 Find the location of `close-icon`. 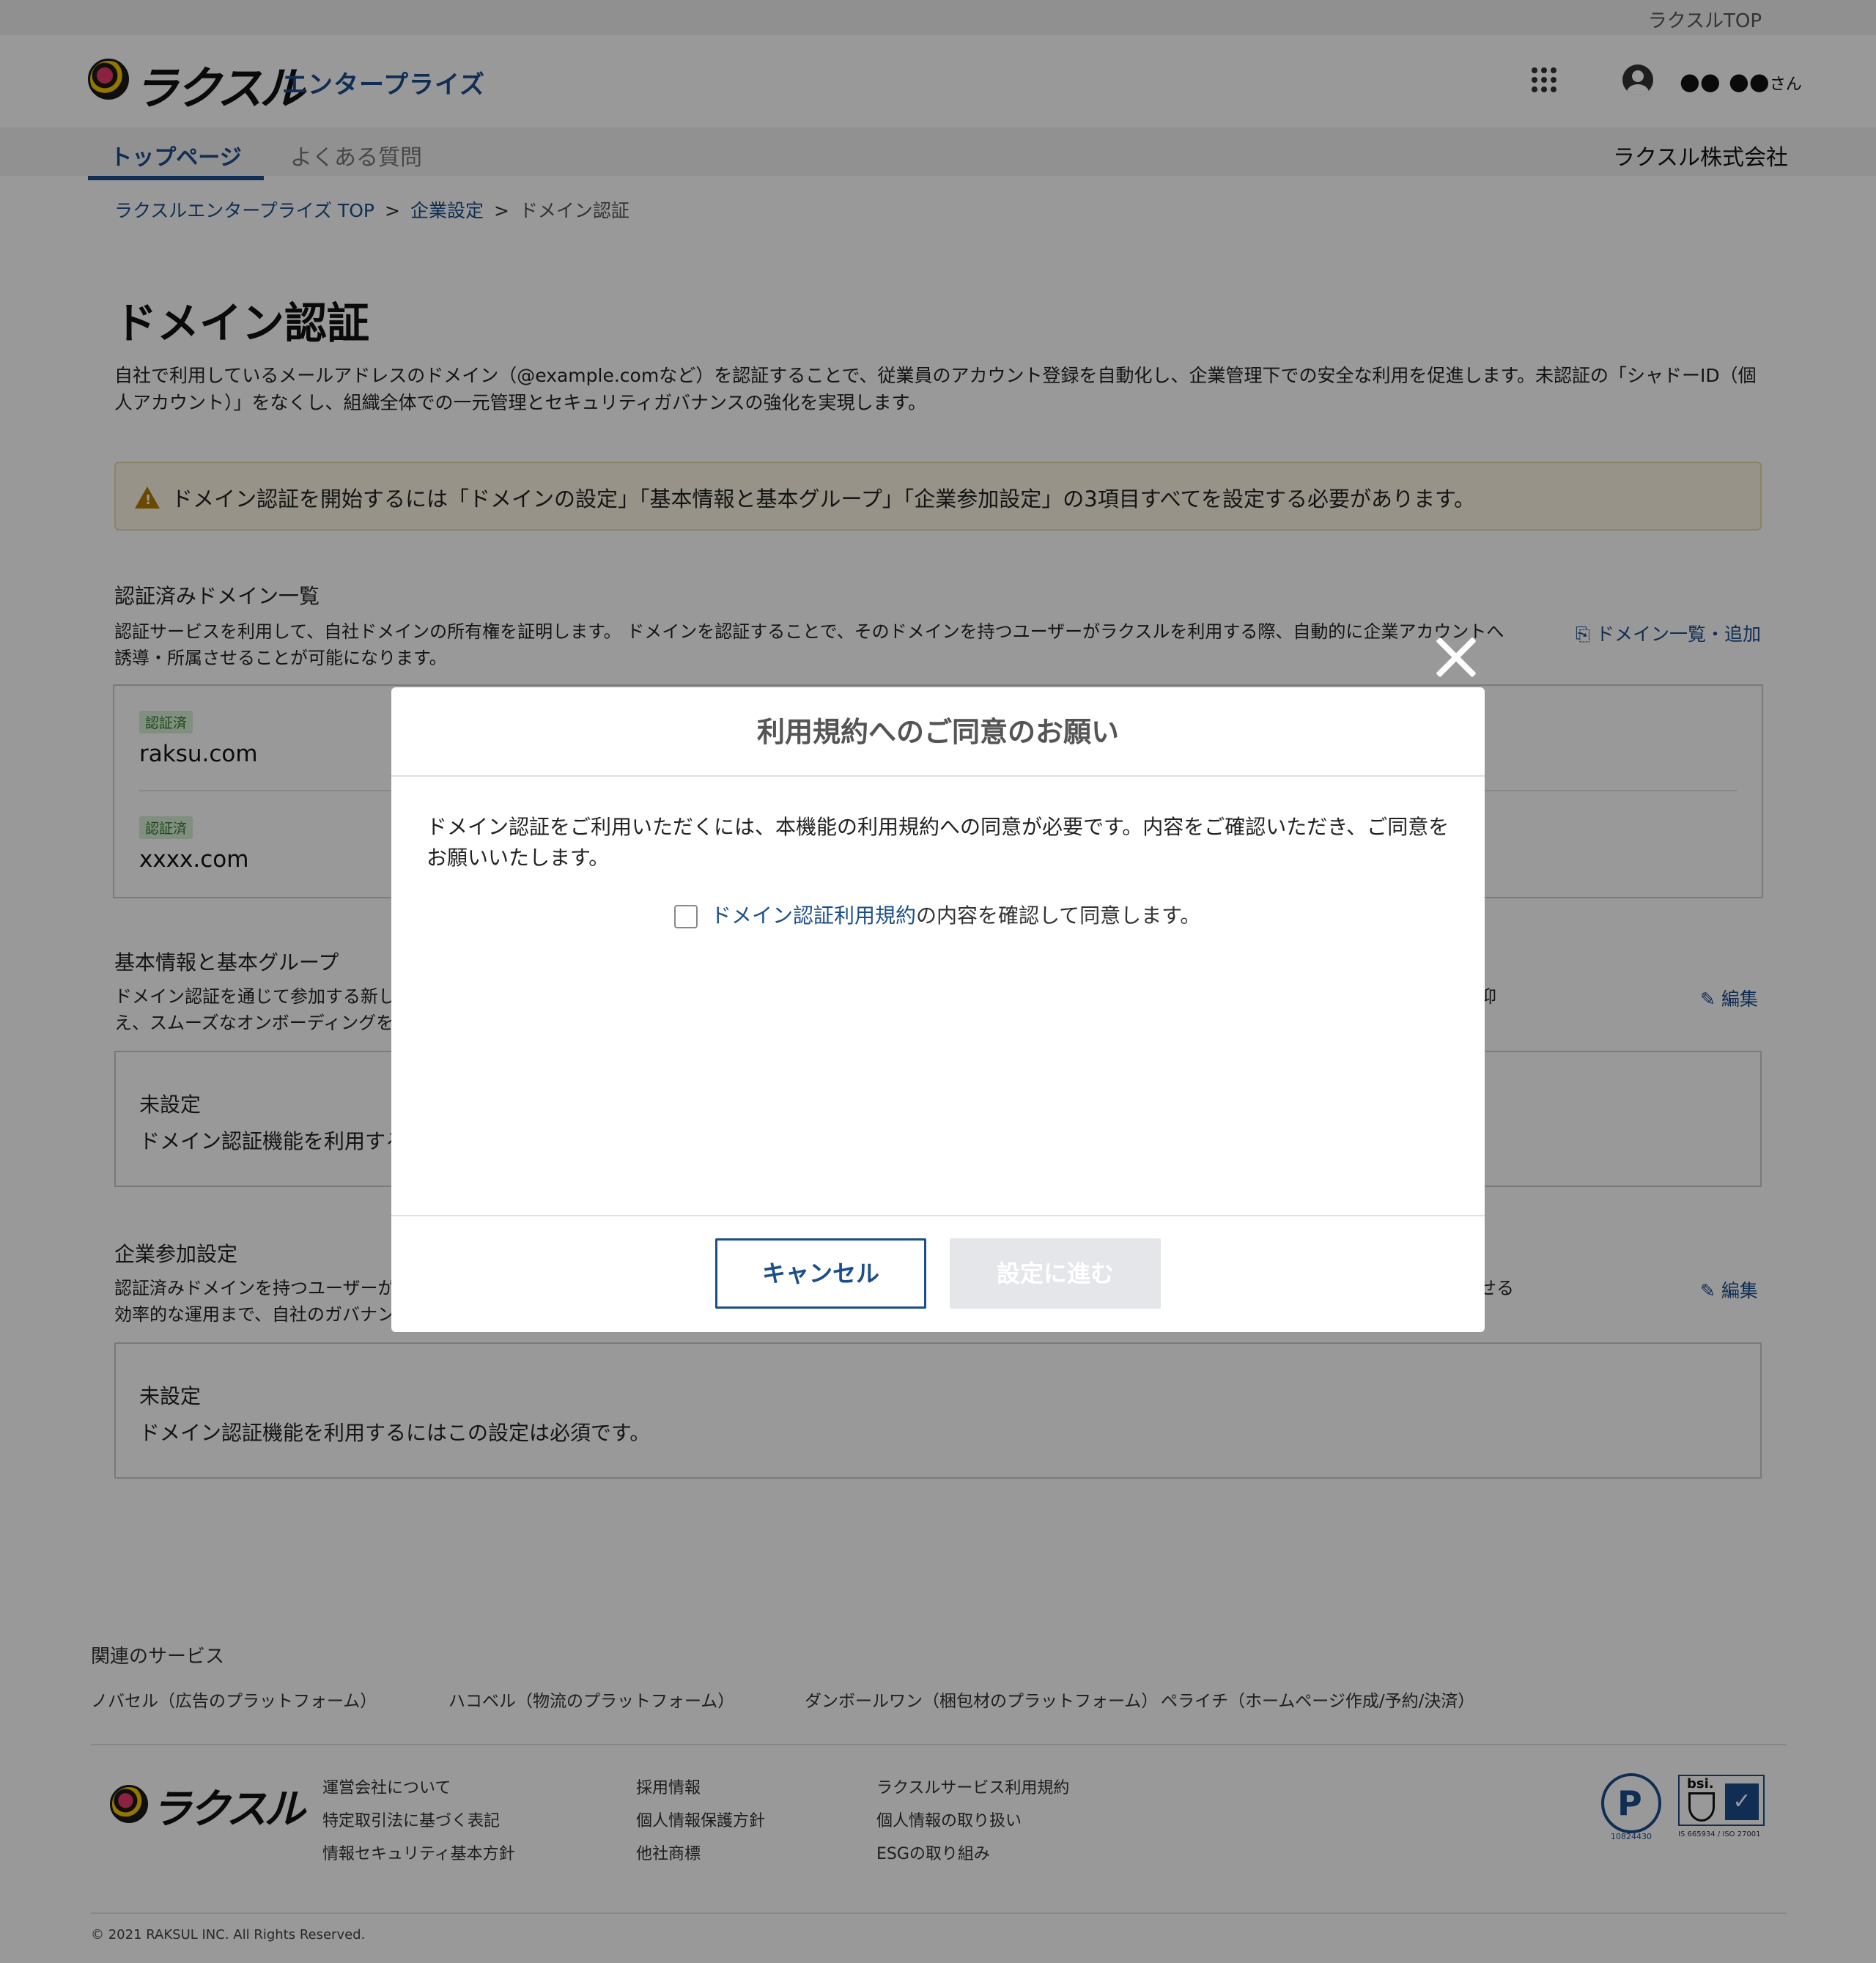

close-icon is located at coordinates (1456, 657).